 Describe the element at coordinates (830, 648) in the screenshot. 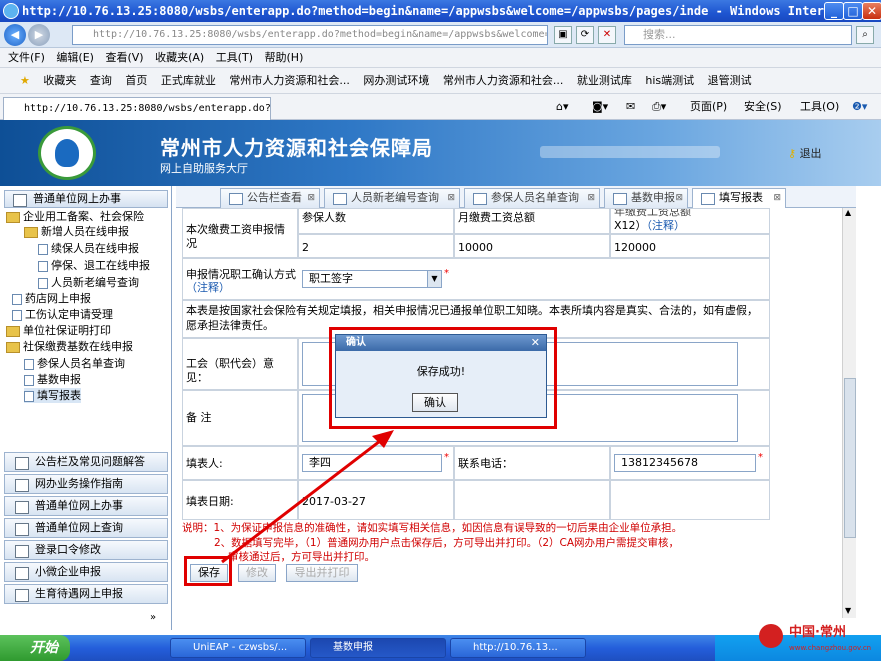

I see `watermark-site: www.changzhou.gov.cn` at that location.